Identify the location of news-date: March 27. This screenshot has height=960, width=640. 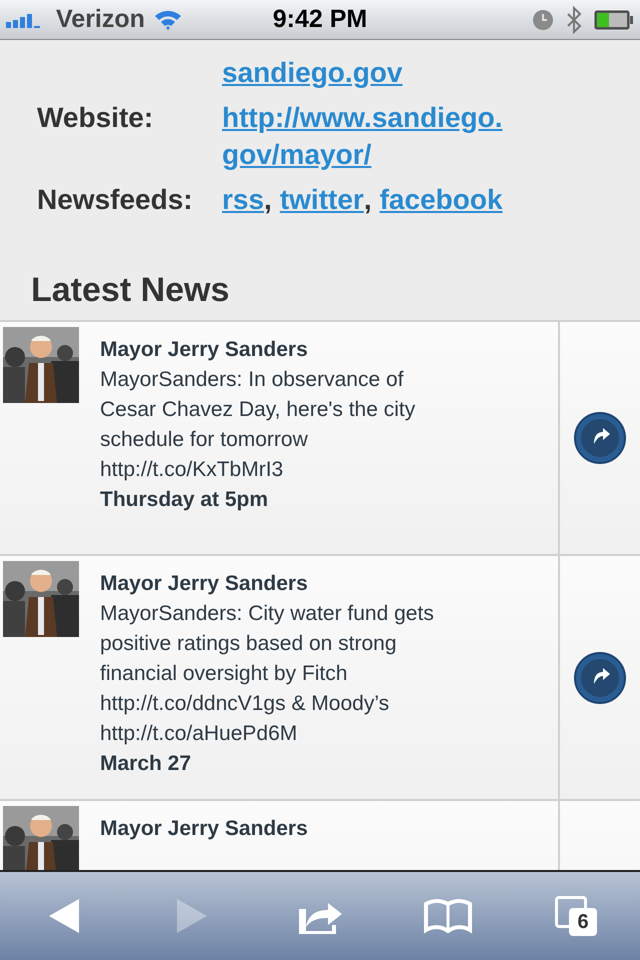
(146, 764).